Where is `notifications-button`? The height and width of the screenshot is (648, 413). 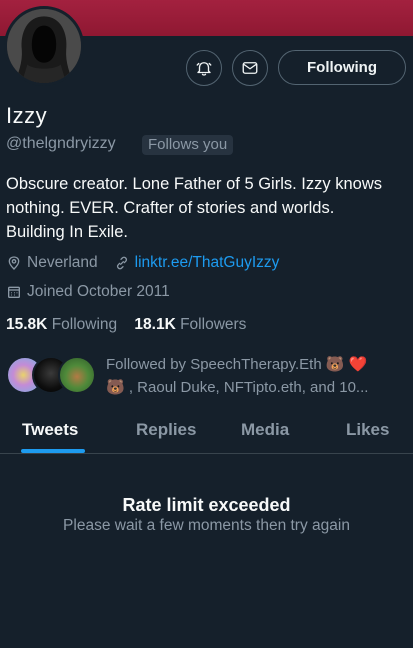
notifications-button is located at coordinates (204, 68).